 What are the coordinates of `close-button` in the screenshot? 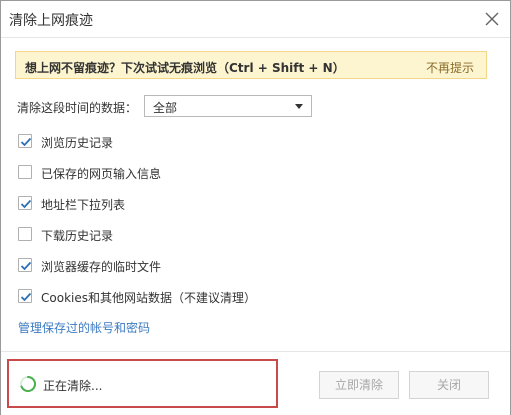 It's located at (492, 19).